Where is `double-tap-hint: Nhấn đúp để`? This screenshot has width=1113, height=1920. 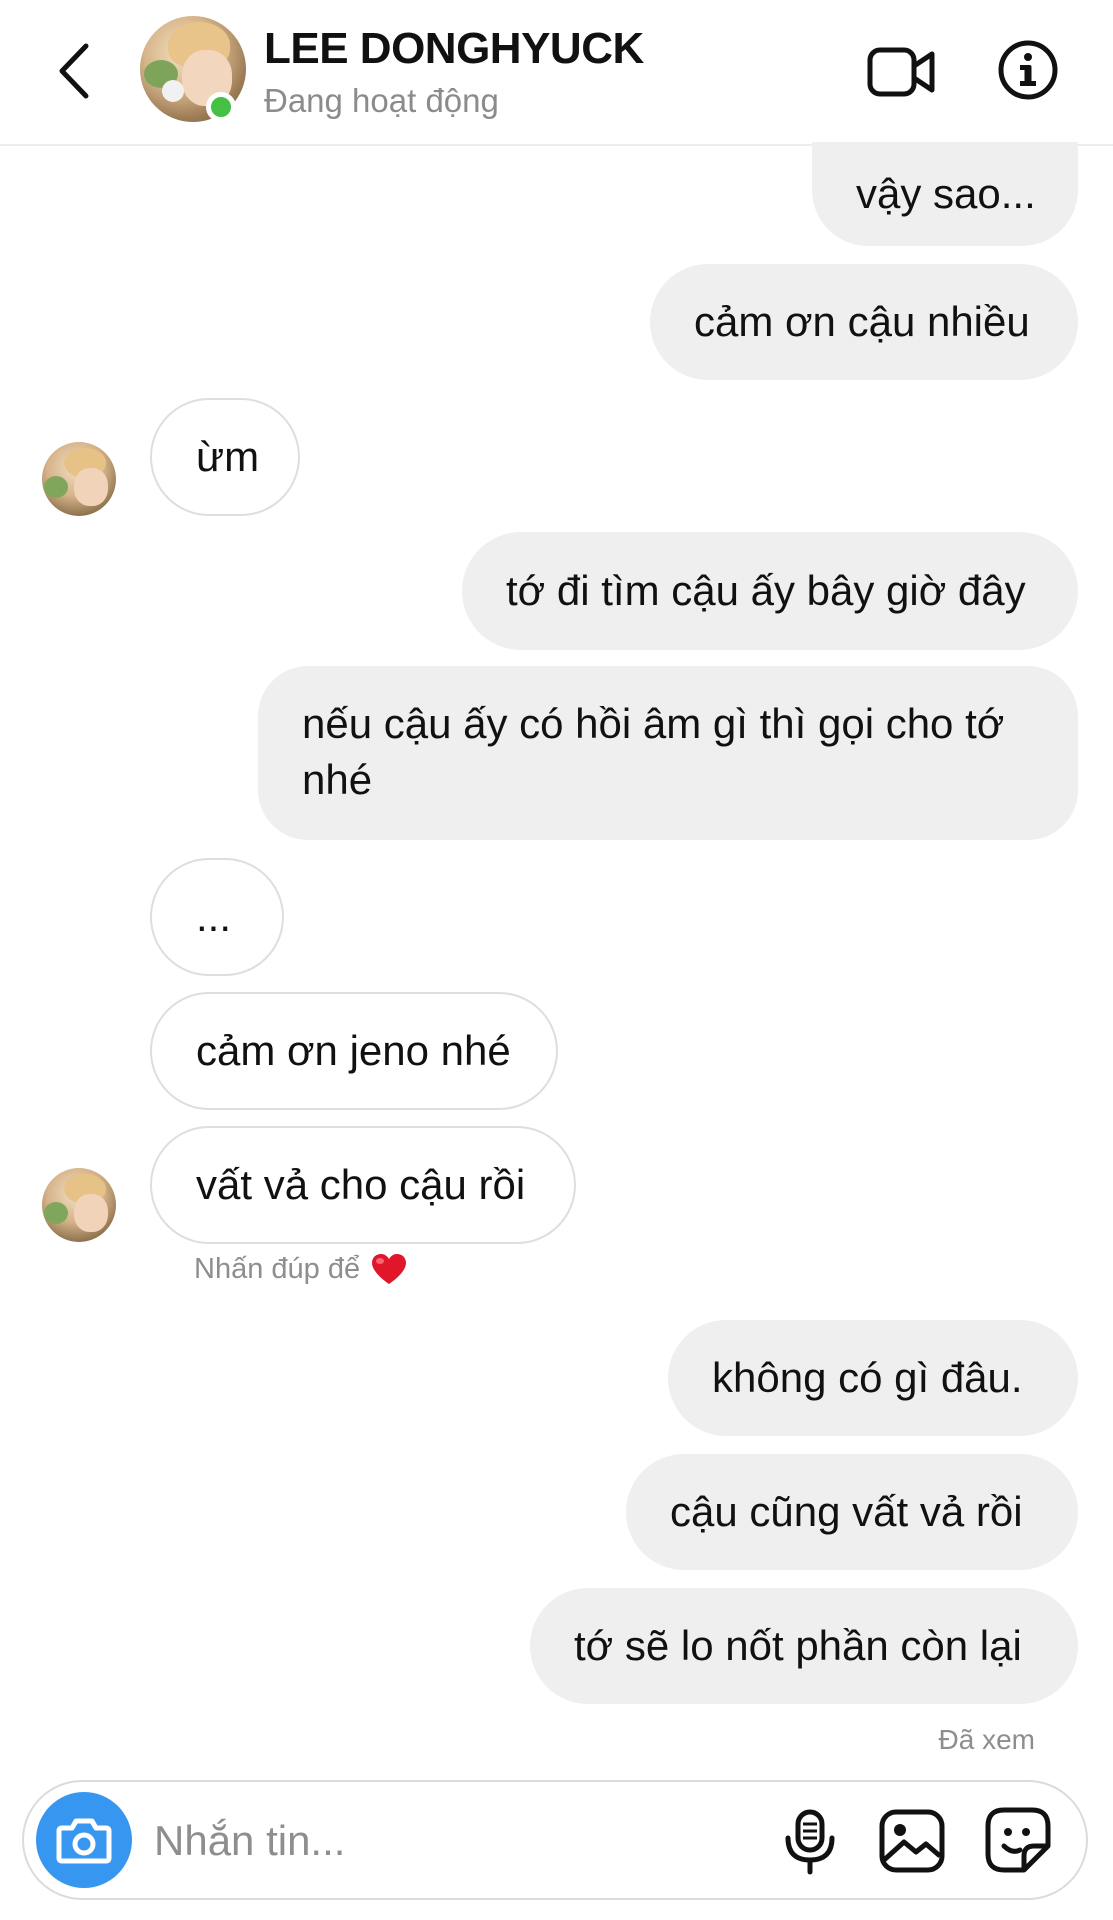
double-tap-hint: Nhấn đúp để is located at coordinates (301, 1269).